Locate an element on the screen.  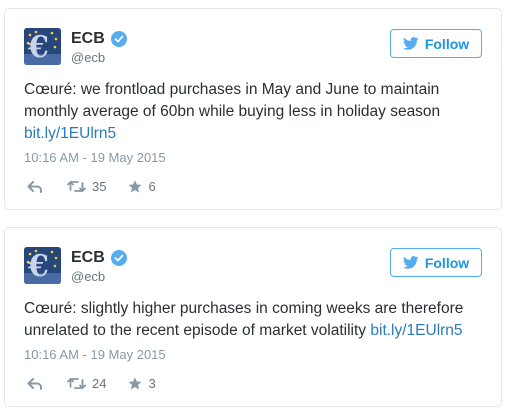
favorite-button: 6 is located at coordinates (142, 186).